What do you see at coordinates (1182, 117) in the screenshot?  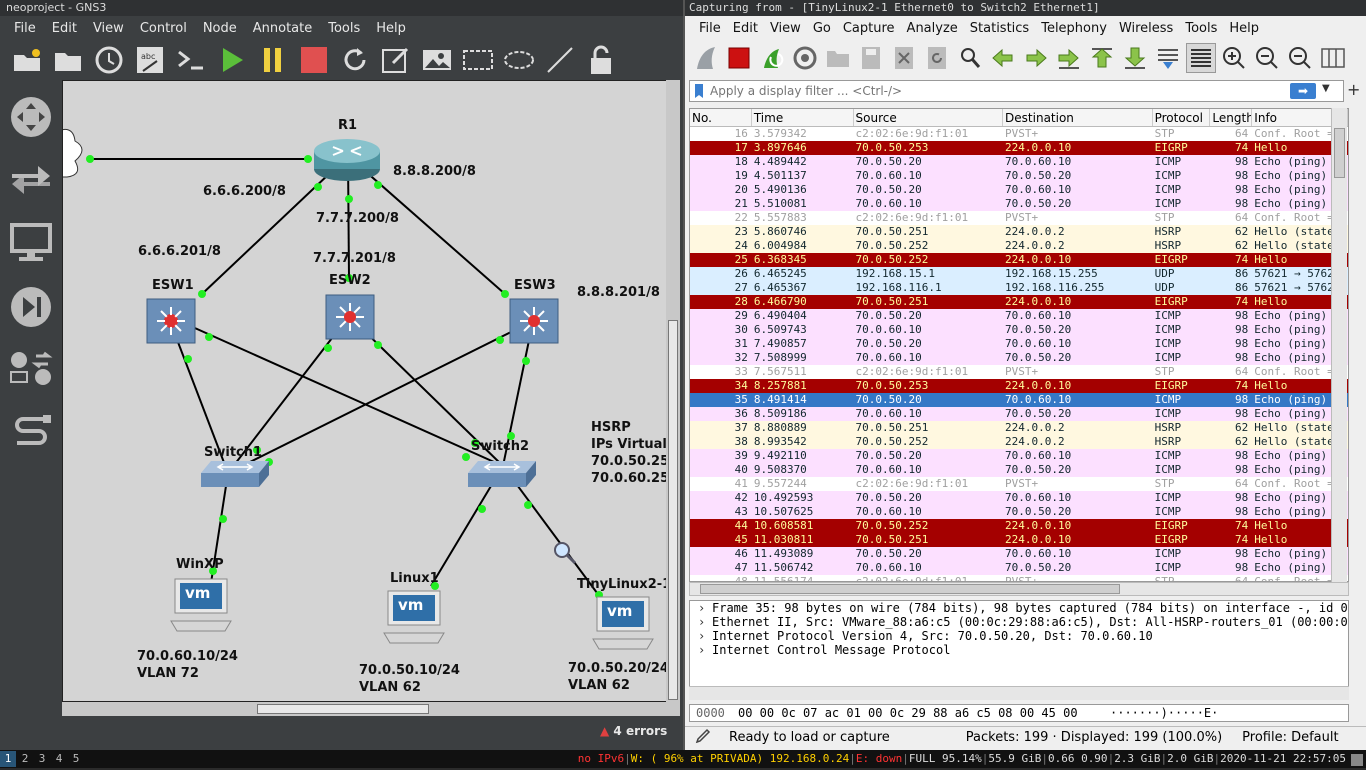 I see `col-protocol: Protocol` at bounding box center [1182, 117].